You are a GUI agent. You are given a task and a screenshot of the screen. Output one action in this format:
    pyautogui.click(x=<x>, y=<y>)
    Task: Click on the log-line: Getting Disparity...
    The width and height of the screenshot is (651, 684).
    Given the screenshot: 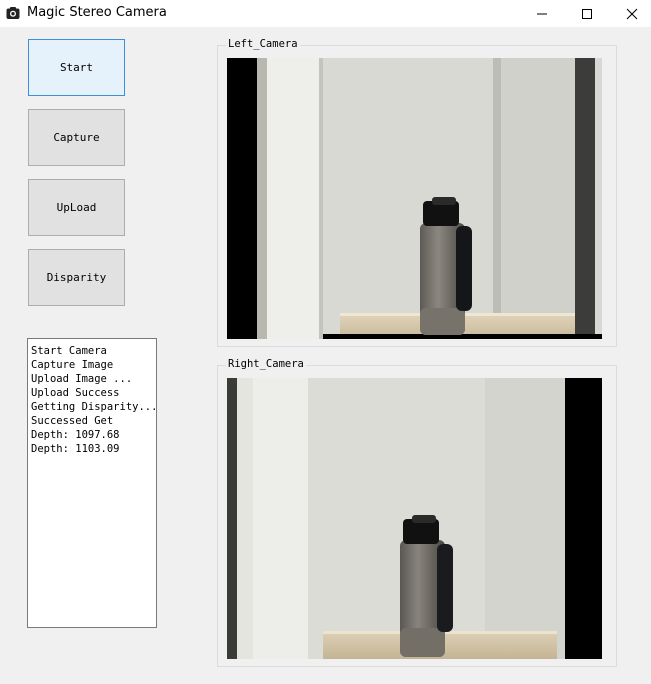 What is the action you would take?
    pyautogui.click(x=94, y=407)
    